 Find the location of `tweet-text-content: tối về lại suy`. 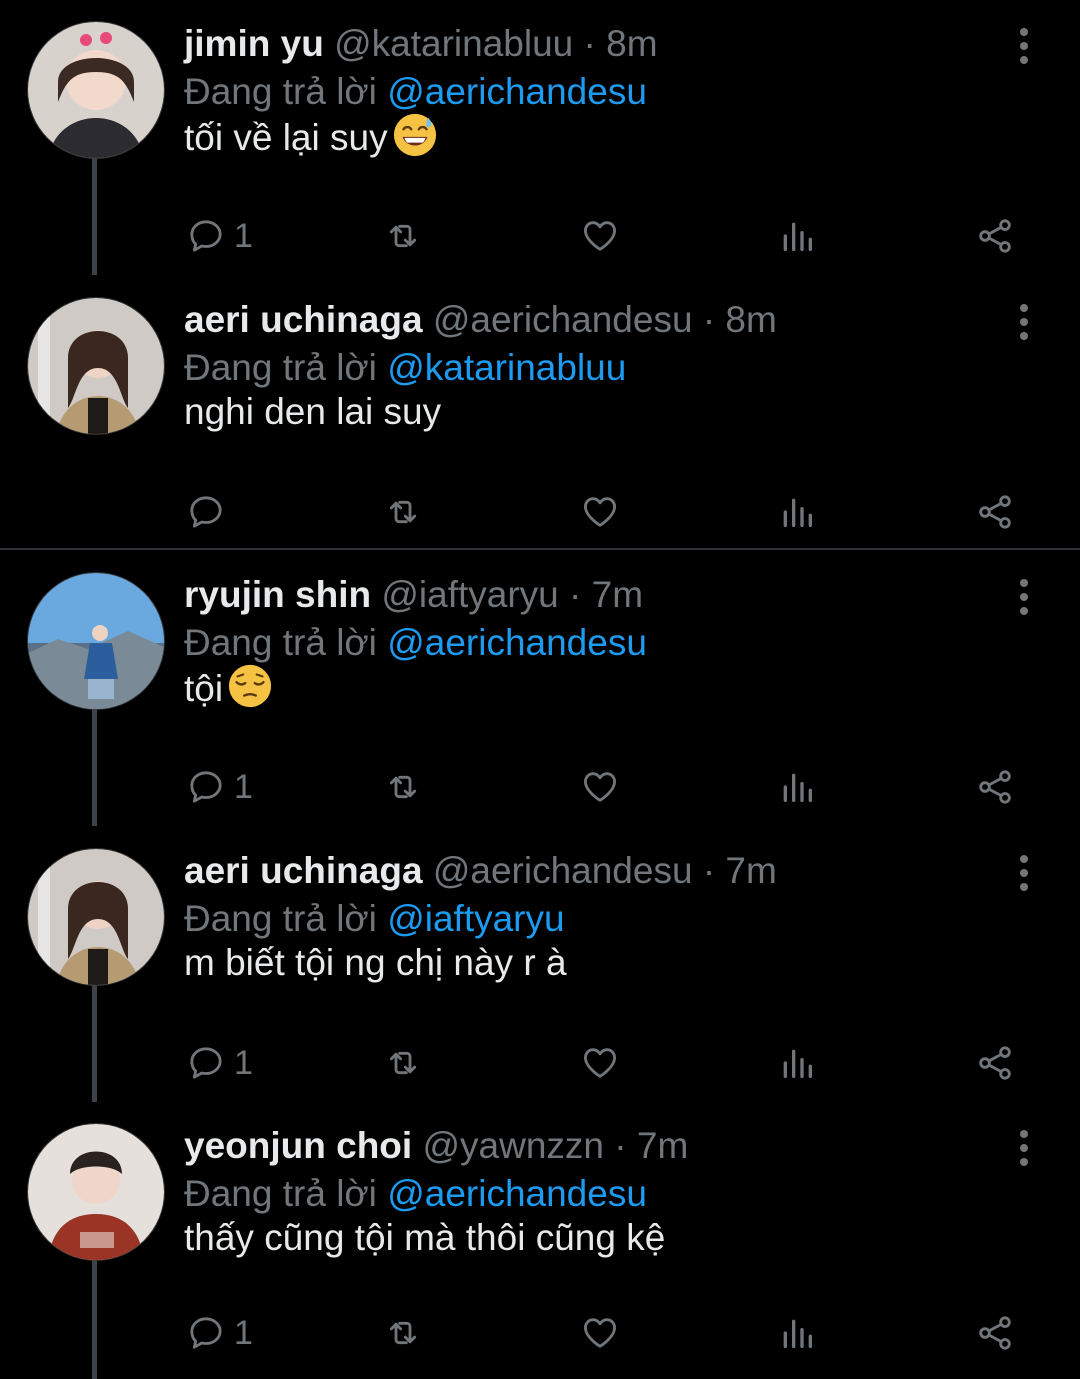

tweet-text-content: tối về lại suy is located at coordinates (286, 137).